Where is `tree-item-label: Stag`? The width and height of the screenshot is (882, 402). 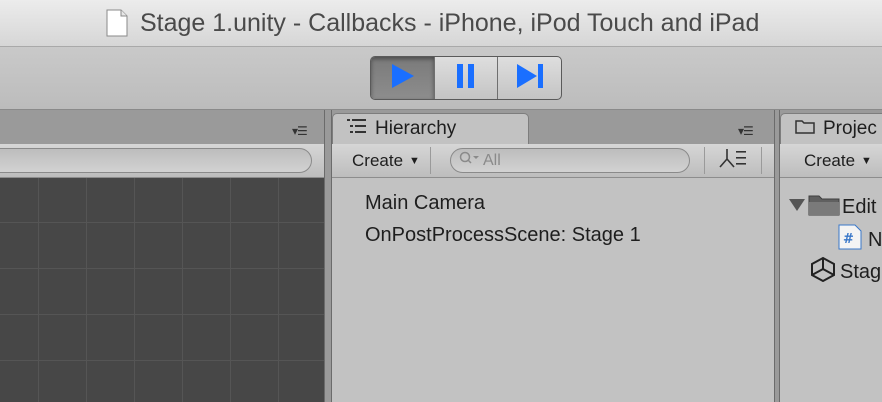 tree-item-label: Stag is located at coordinates (861, 271).